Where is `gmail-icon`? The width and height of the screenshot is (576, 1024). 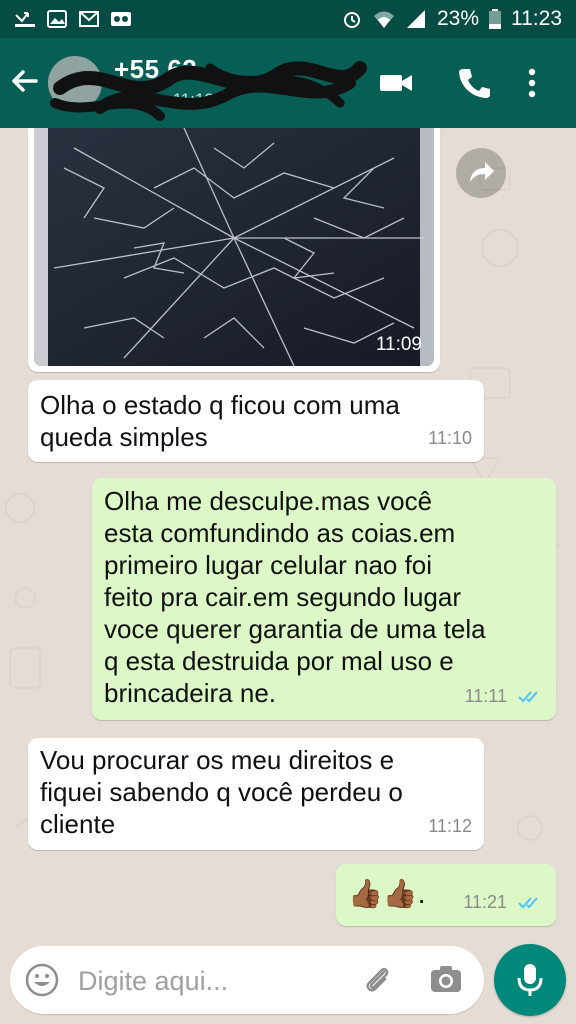 gmail-icon is located at coordinates (89, 19).